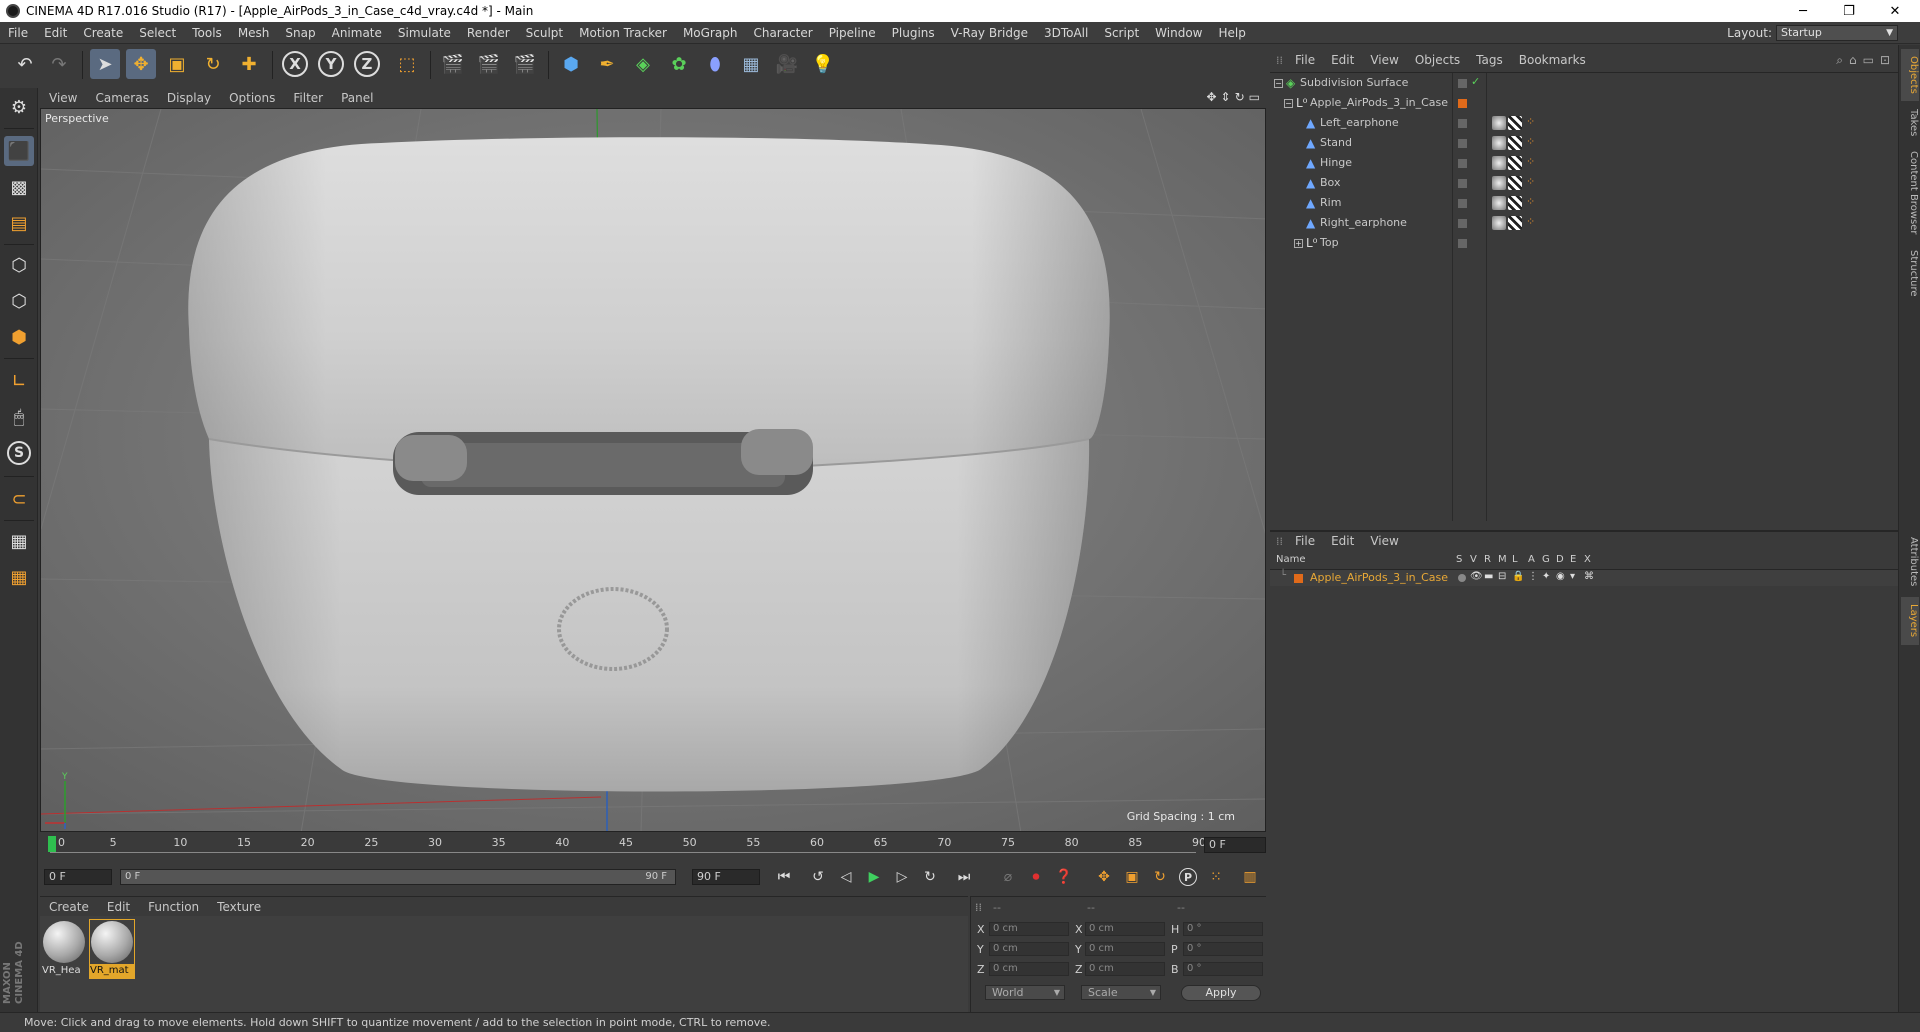 This screenshot has height=1032, width=1920. I want to click on material-swatch: VR_Hea, so click(64, 949).